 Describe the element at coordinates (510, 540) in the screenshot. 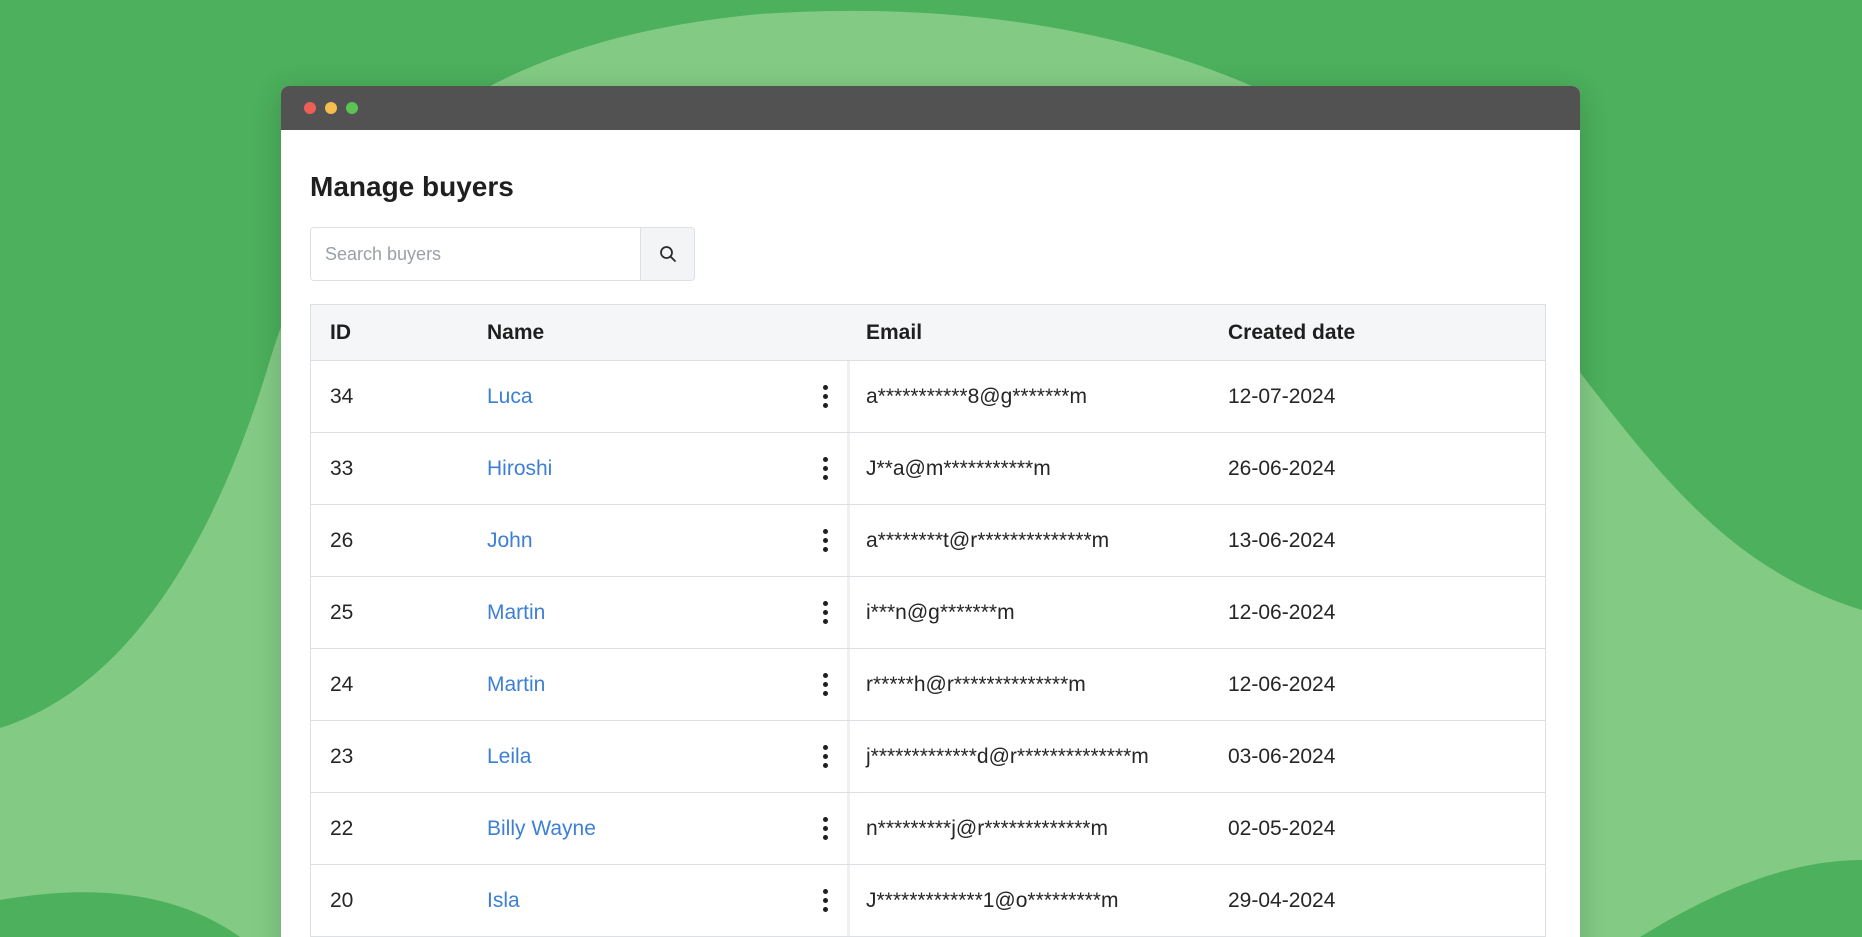

I see `buyer-name-link: John` at that location.